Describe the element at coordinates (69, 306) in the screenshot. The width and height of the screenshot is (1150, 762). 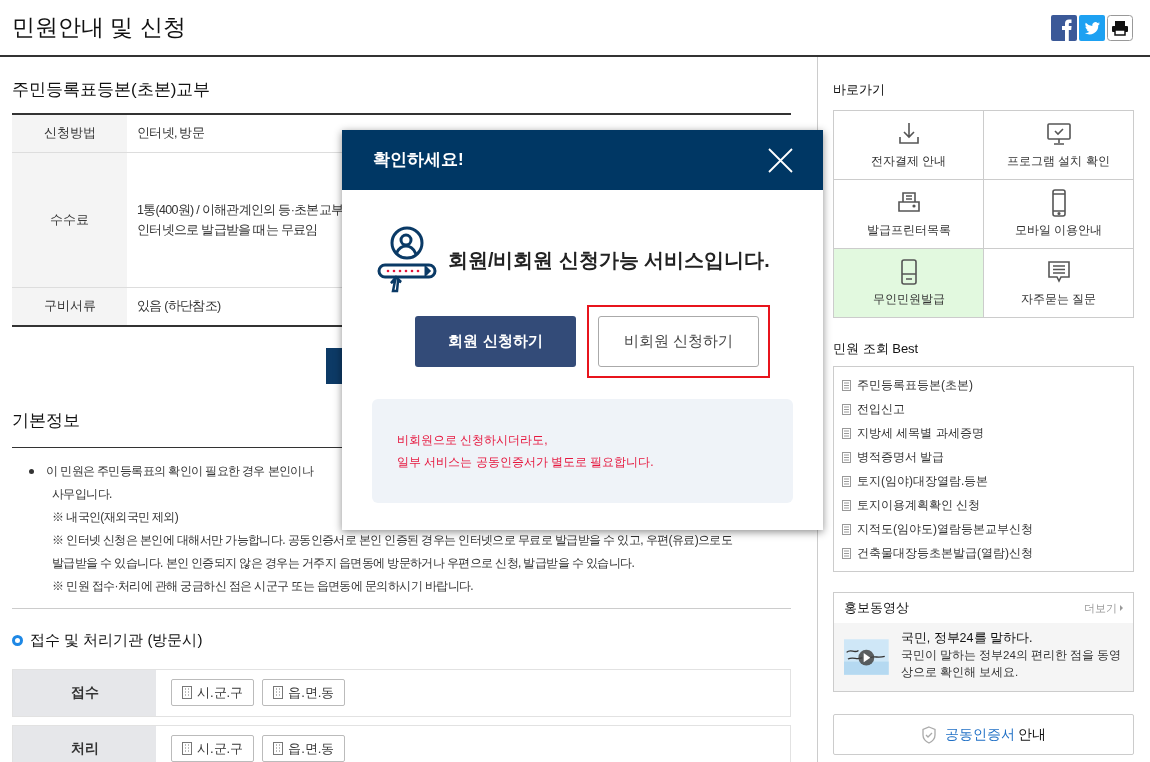
I see `table-header-cell: 구비서류` at that location.